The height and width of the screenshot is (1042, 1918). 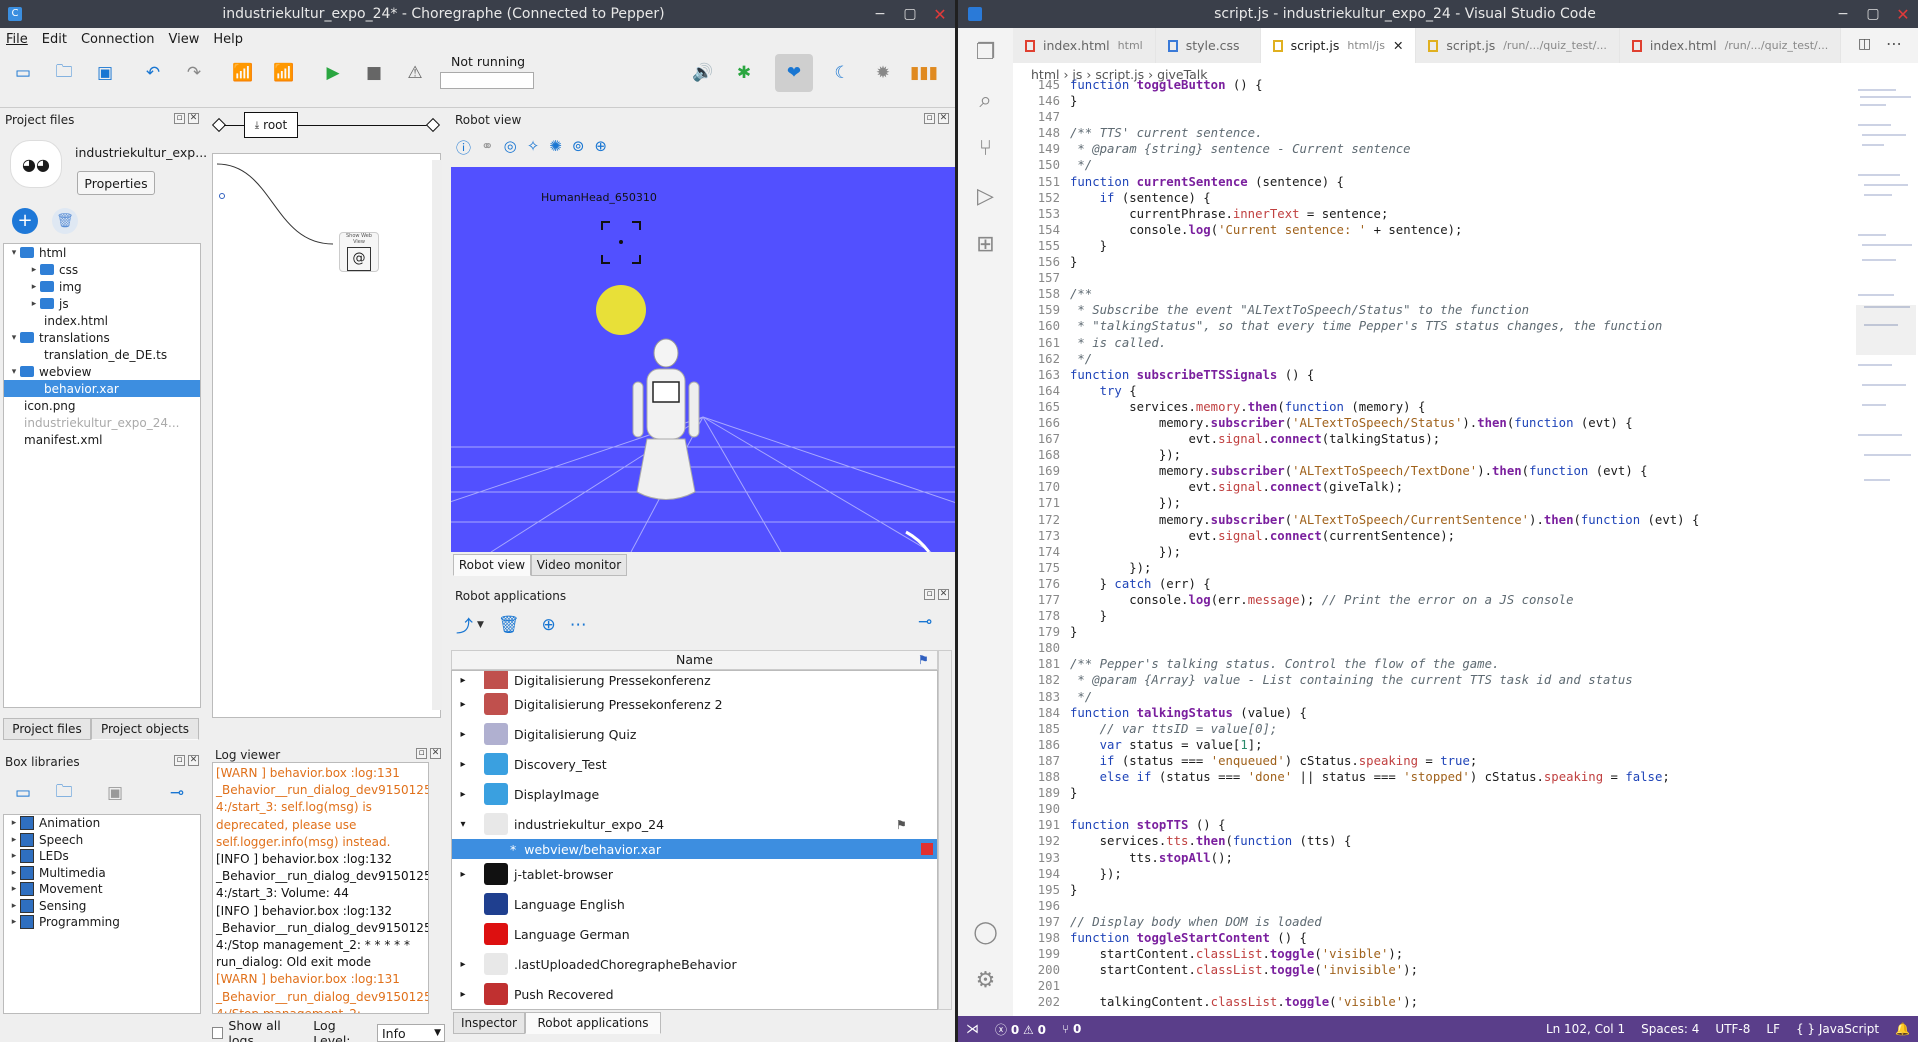 What do you see at coordinates (1864, 44) in the screenshot?
I see `split-editor-icon: ◫` at bounding box center [1864, 44].